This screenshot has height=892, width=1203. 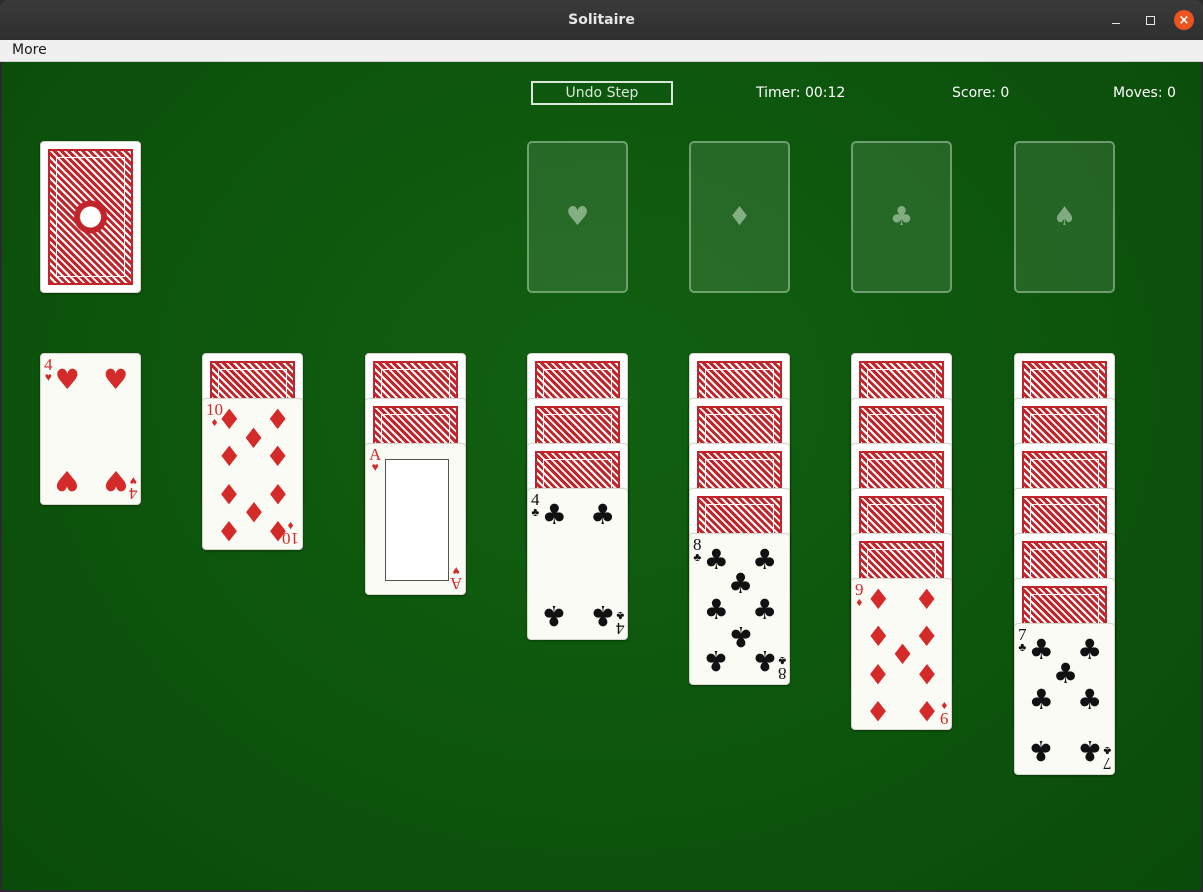 I want to click on foundation-spades: ♠, so click(x=1064, y=217).